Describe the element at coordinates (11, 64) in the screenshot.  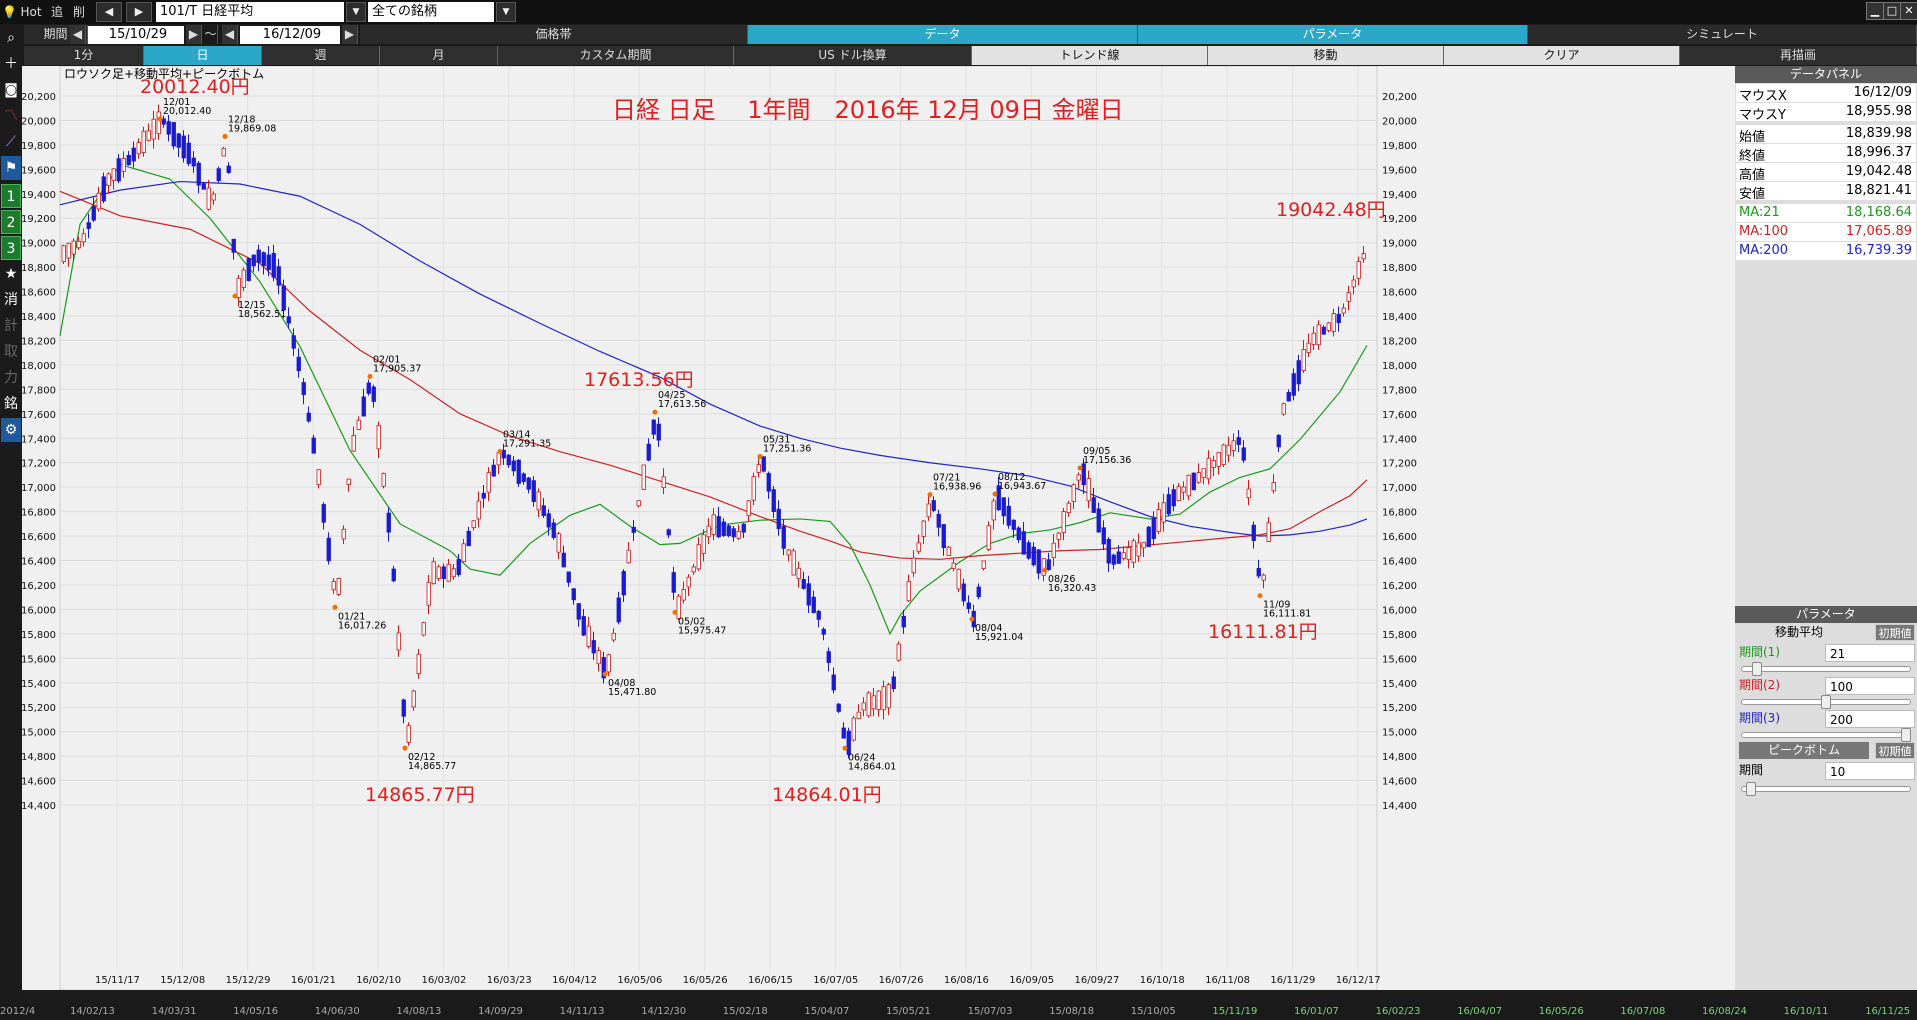
I see `crosshair-icon: ＋` at that location.